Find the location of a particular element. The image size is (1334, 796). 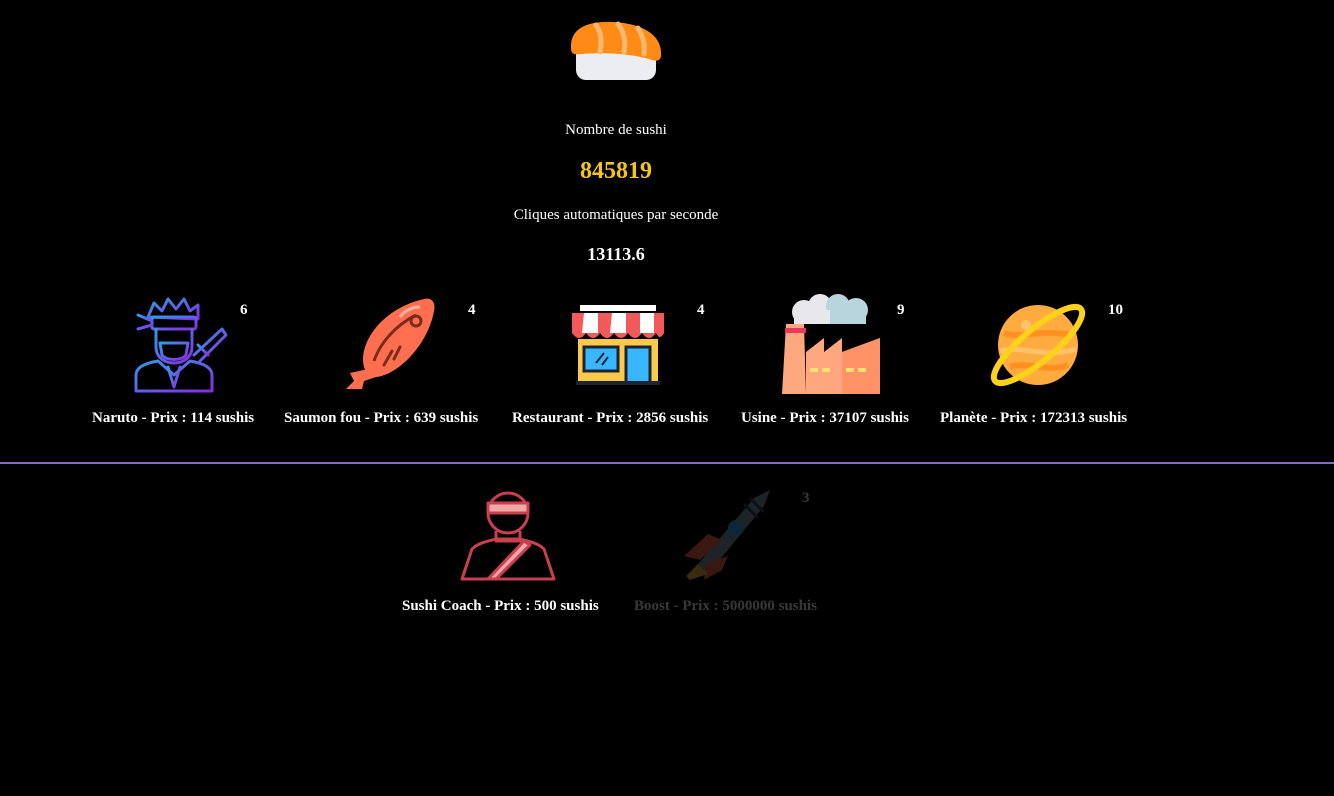

owned-count: 9 is located at coordinates (901, 310).